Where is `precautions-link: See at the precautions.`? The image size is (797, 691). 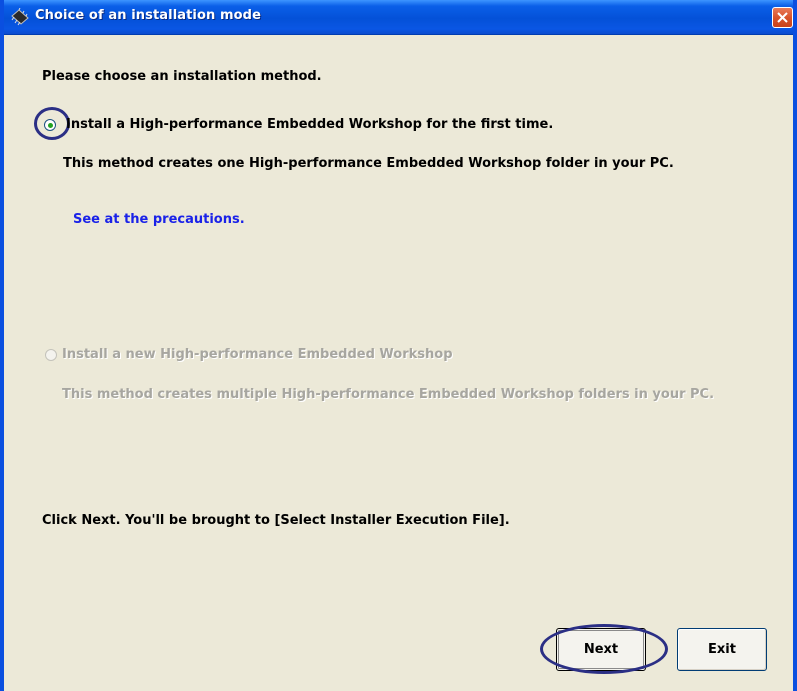 precautions-link: See at the precautions. is located at coordinates (159, 219).